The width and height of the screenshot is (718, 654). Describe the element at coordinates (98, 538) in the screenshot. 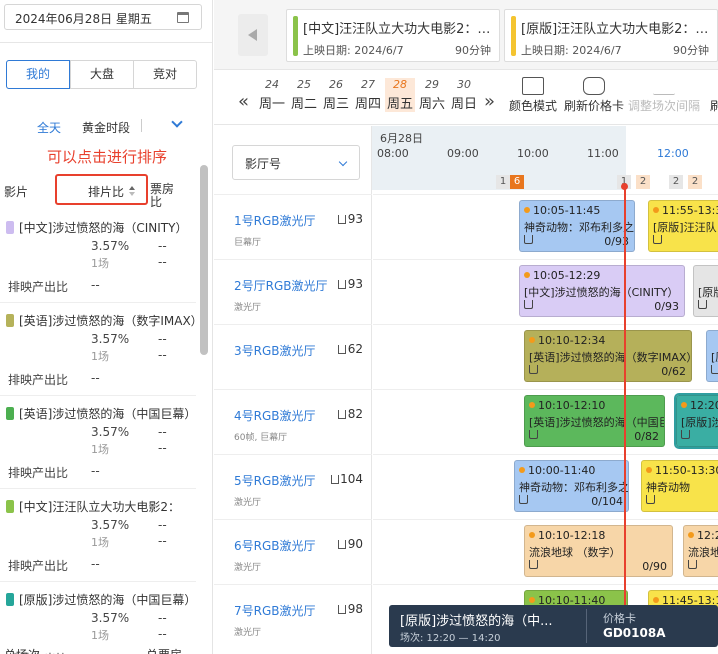

I see `list-item: [中文]汪汪队立大功大电影2： 3.57% -- 1场 -- 排映产出比 --` at that location.